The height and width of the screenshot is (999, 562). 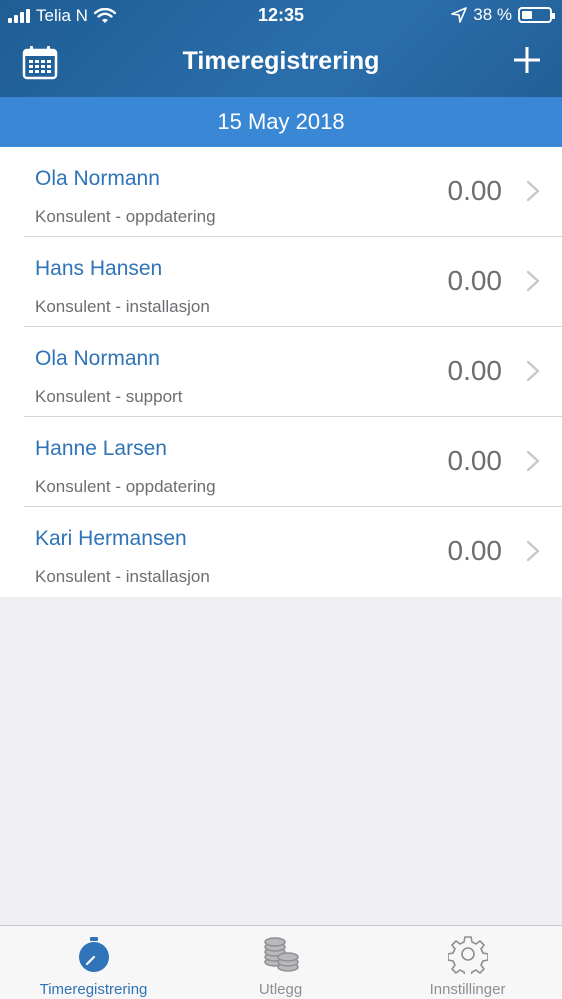 I want to click on entry-name: Hans Hansen, so click(x=99, y=268).